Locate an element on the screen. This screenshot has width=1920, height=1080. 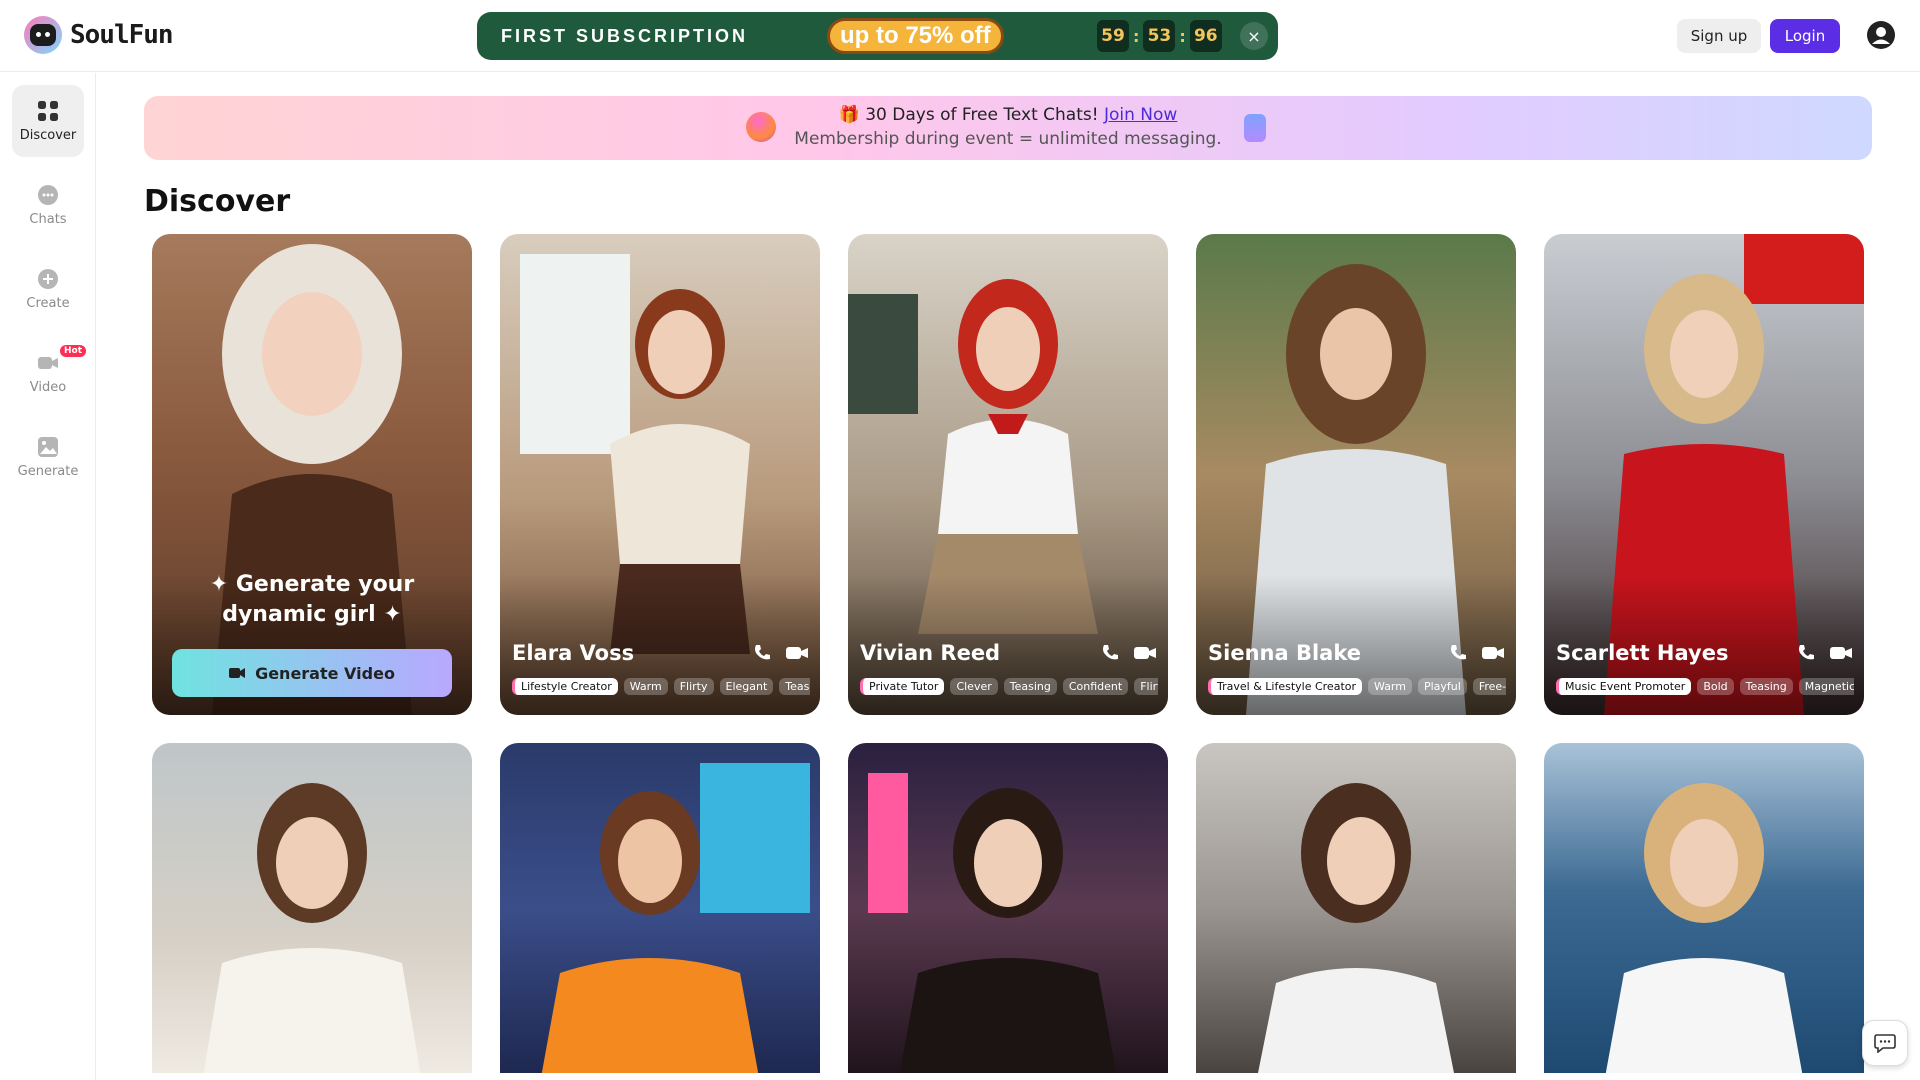
signup-button: Sign up is located at coordinates (1719, 36).